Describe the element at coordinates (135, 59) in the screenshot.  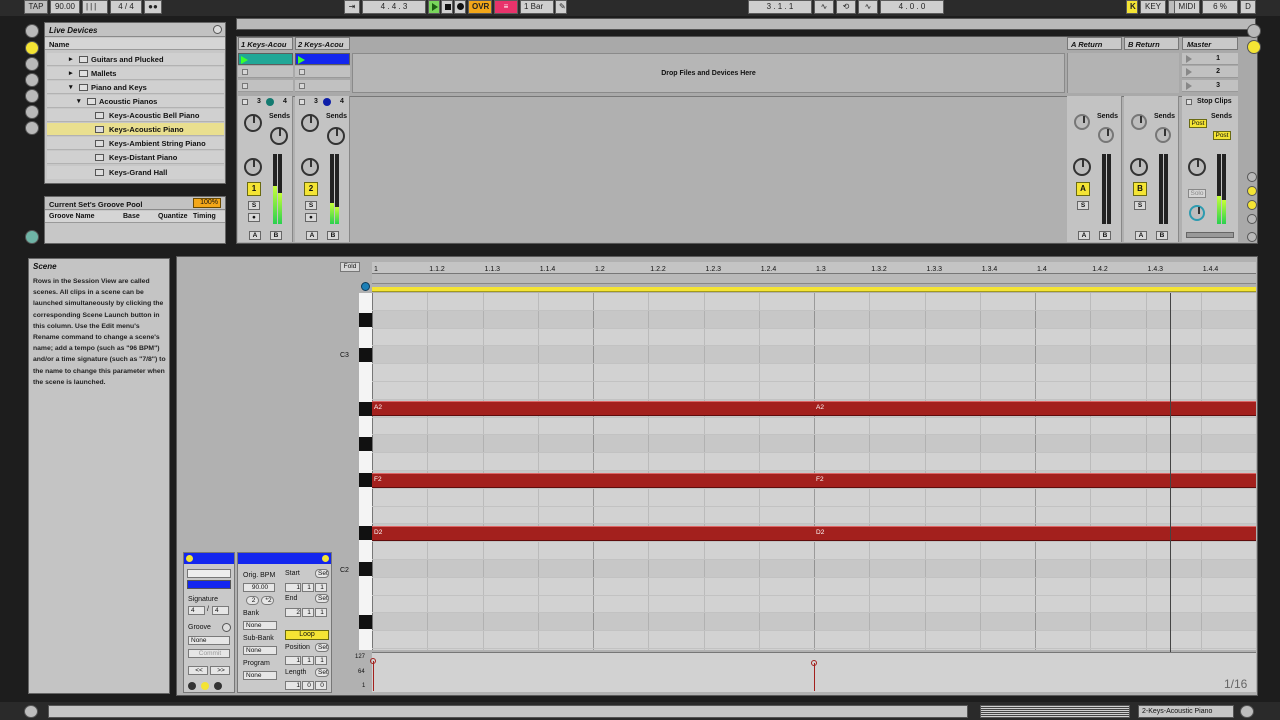
I see `browser-item-guitars: ▸ Guitars and Plucked` at that location.